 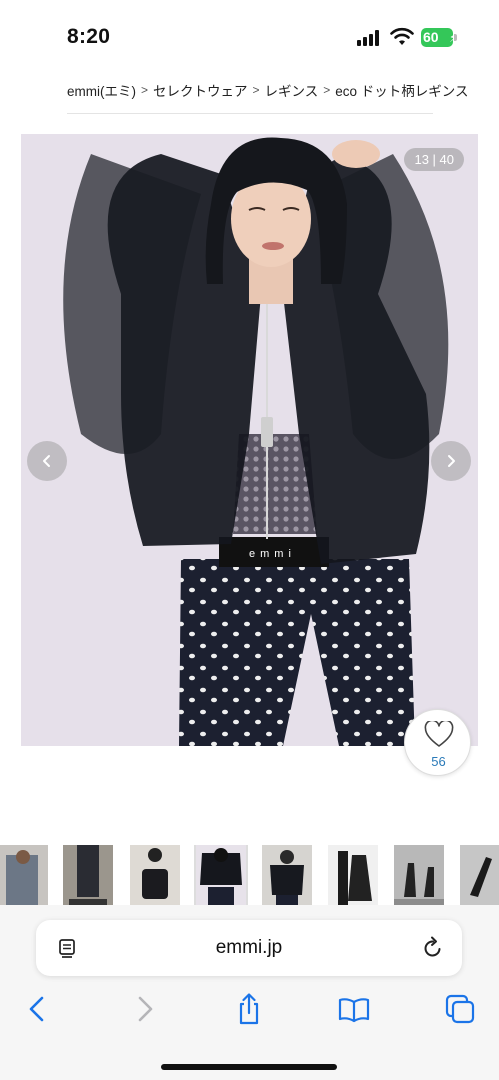 I want to click on thumbnail-4-active, so click(x=221, y=878).